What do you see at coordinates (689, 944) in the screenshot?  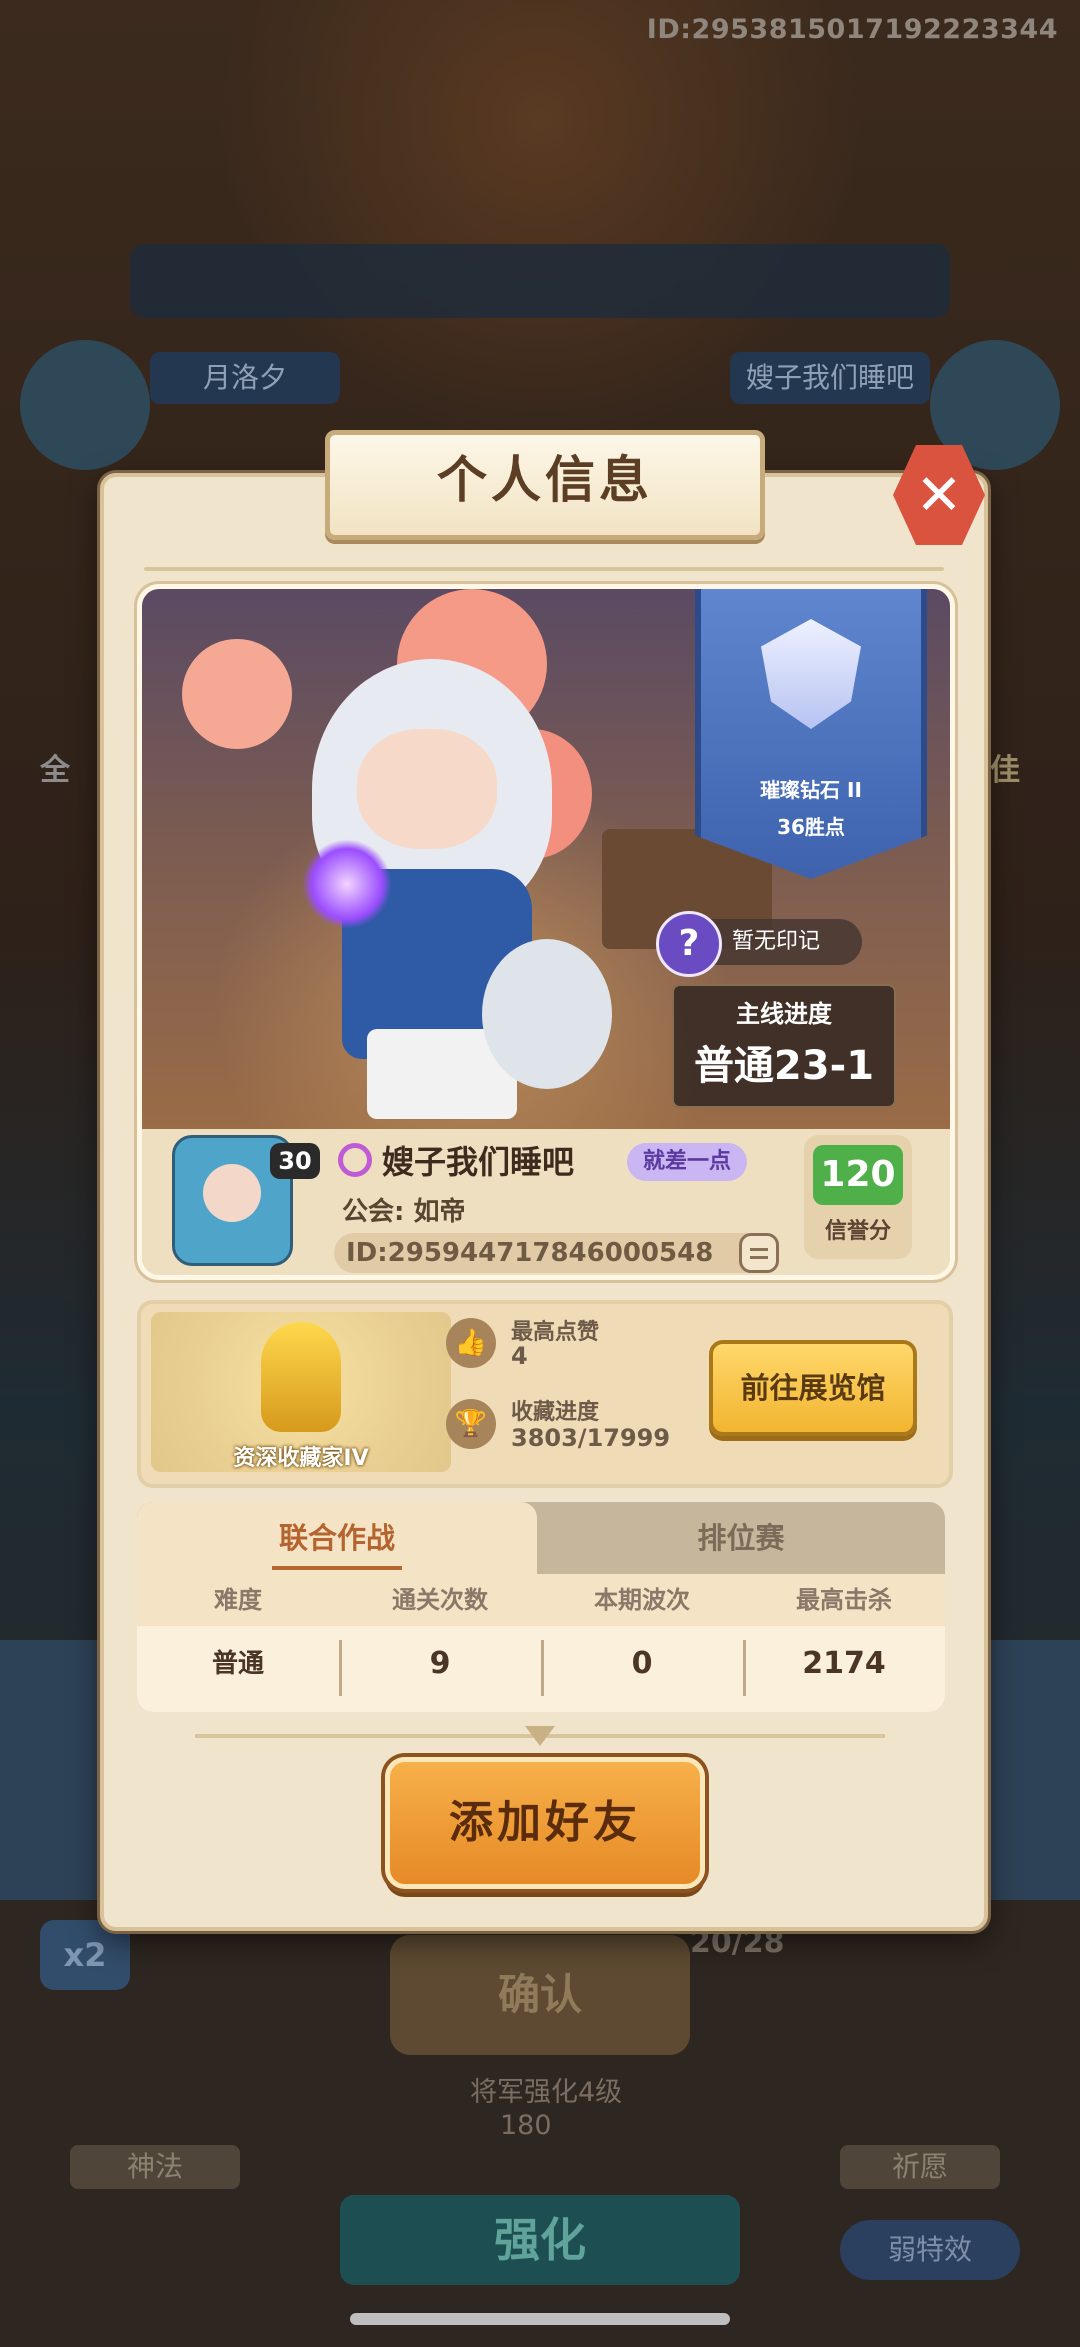 I see `question-icon: ?` at bounding box center [689, 944].